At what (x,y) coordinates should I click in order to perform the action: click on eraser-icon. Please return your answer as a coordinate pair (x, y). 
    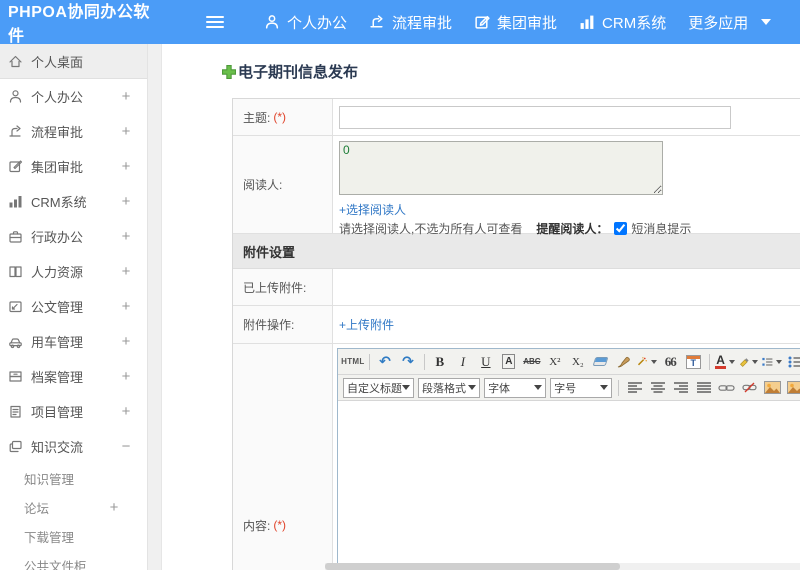
    Looking at the image, I should click on (600, 361).